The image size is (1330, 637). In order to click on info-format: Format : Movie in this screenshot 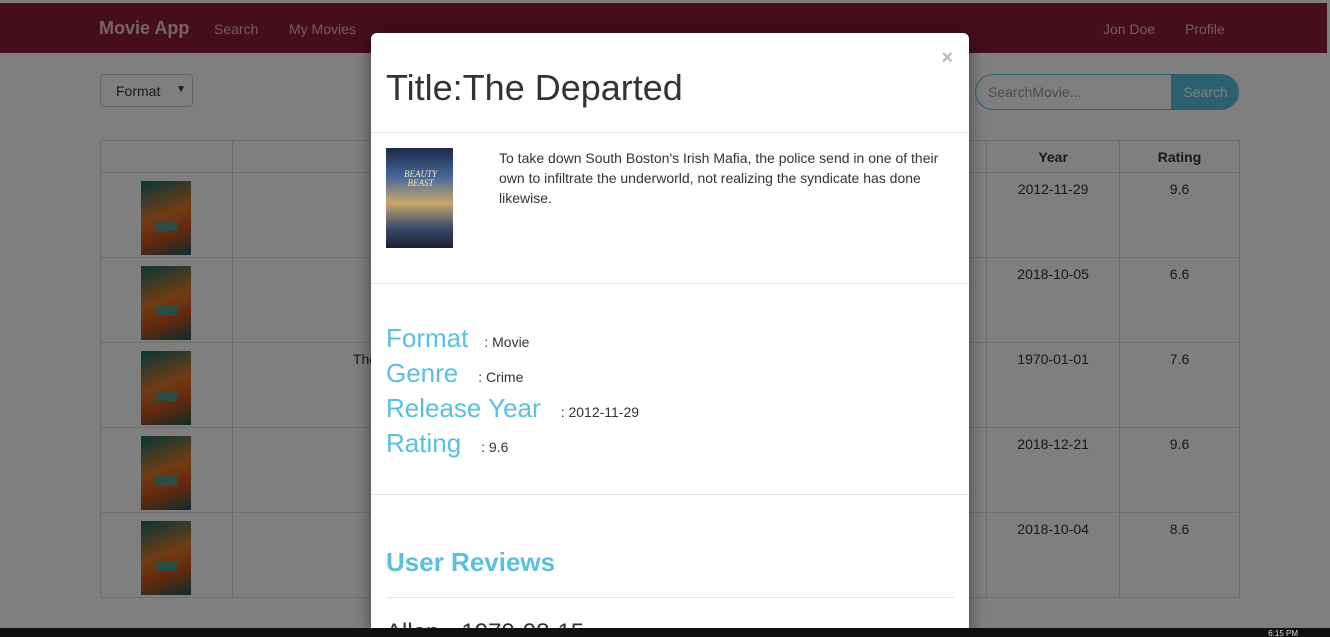, I will do `click(457, 338)`.